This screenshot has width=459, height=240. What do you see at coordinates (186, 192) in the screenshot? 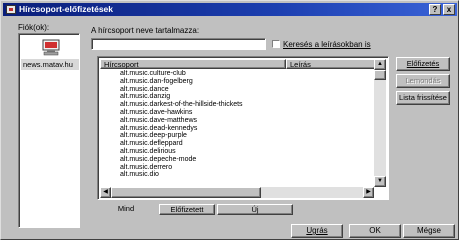
I see `horizontal-scroll-thumb` at bounding box center [186, 192].